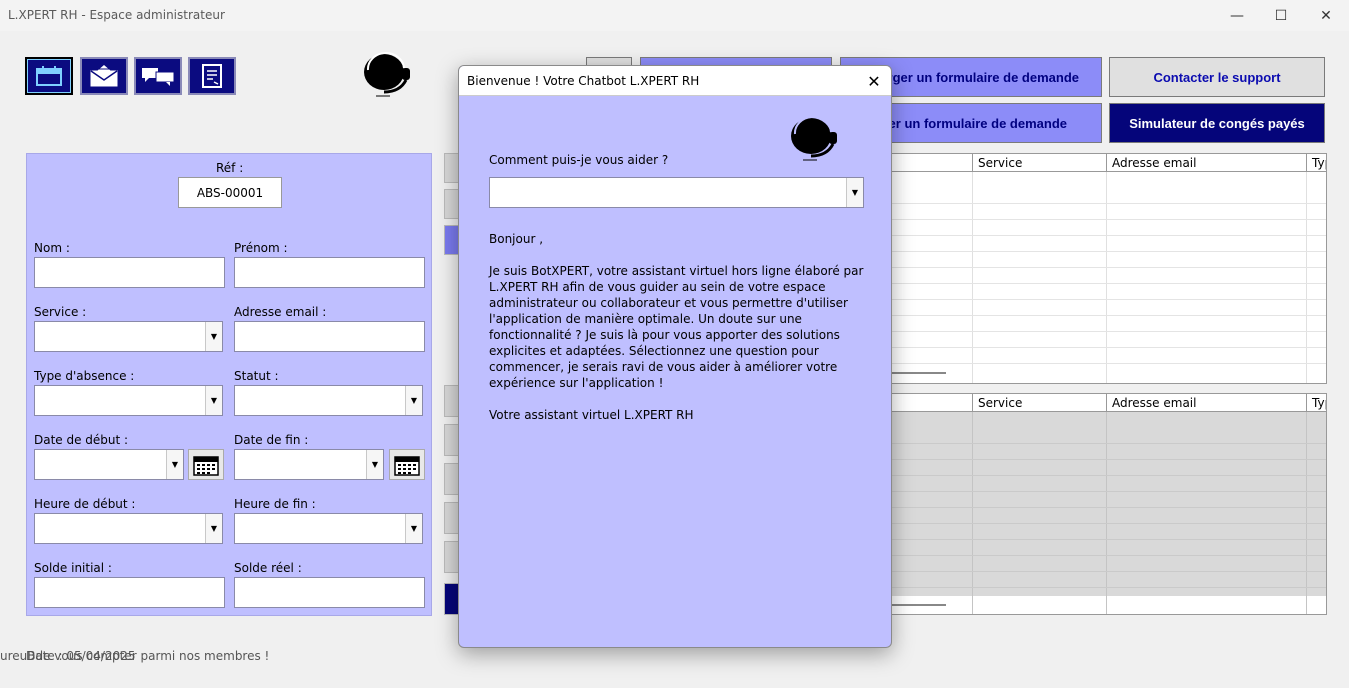 This screenshot has height=688, width=1349. What do you see at coordinates (271, 440) in the screenshot?
I see `end-date-label: Date de fin :` at bounding box center [271, 440].